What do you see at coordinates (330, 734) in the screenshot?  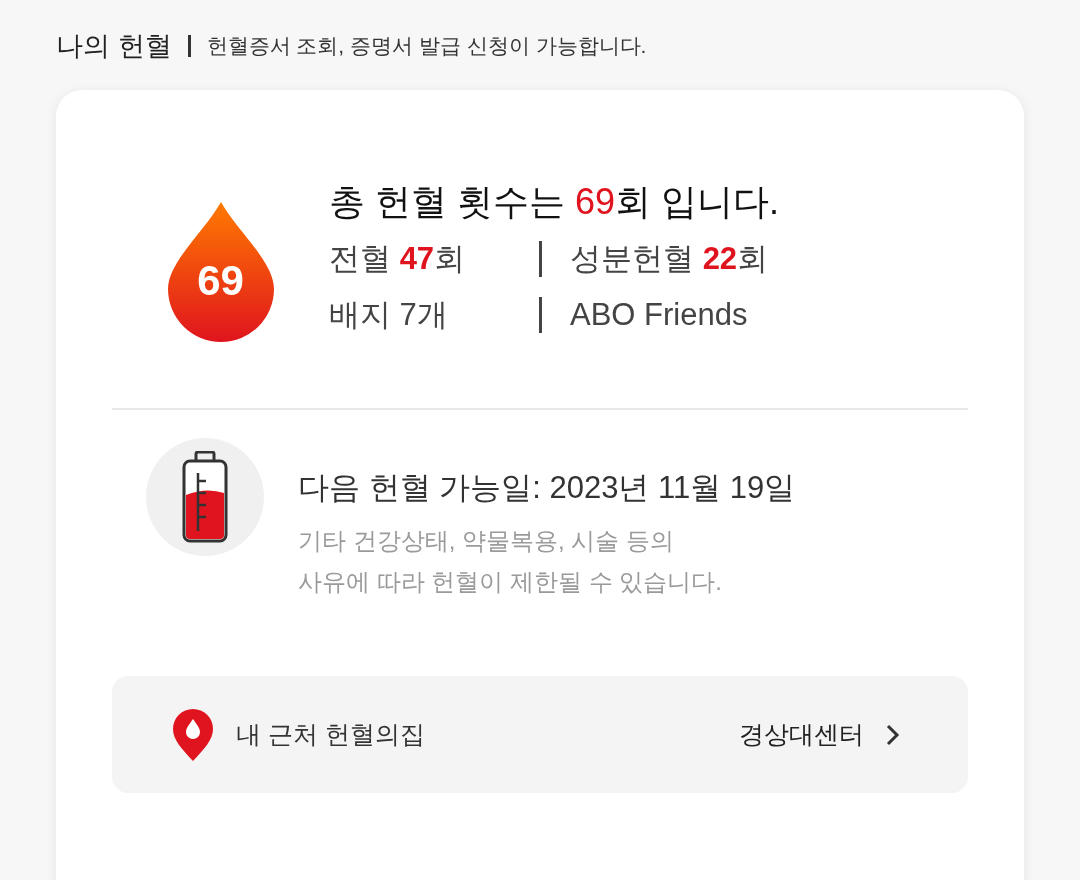 I see `nearby-label: 내 근처 헌혈의집` at bounding box center [330, 734].